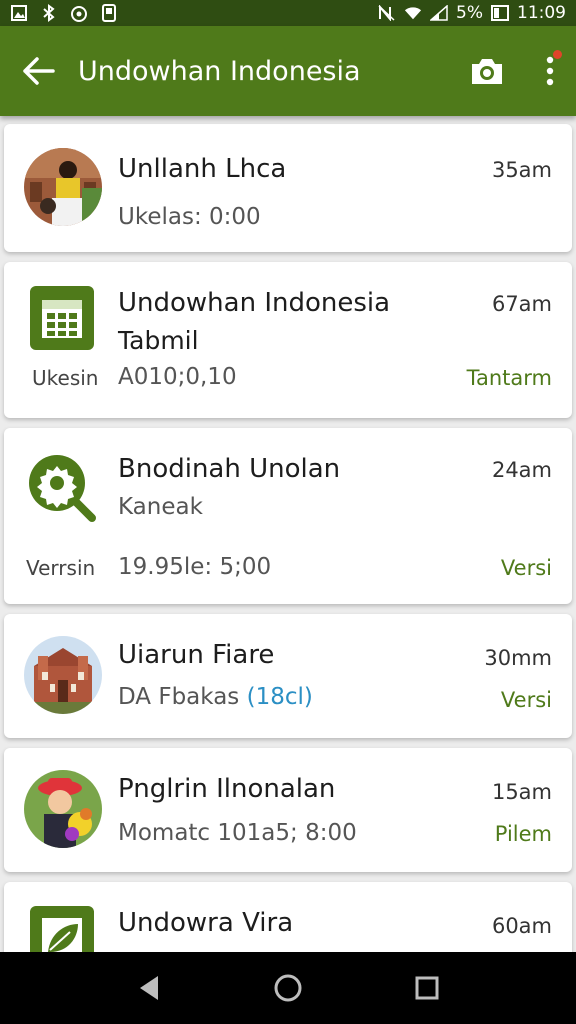  I want to click on app-title: Undowhan Indonesia, so click(219, 71).